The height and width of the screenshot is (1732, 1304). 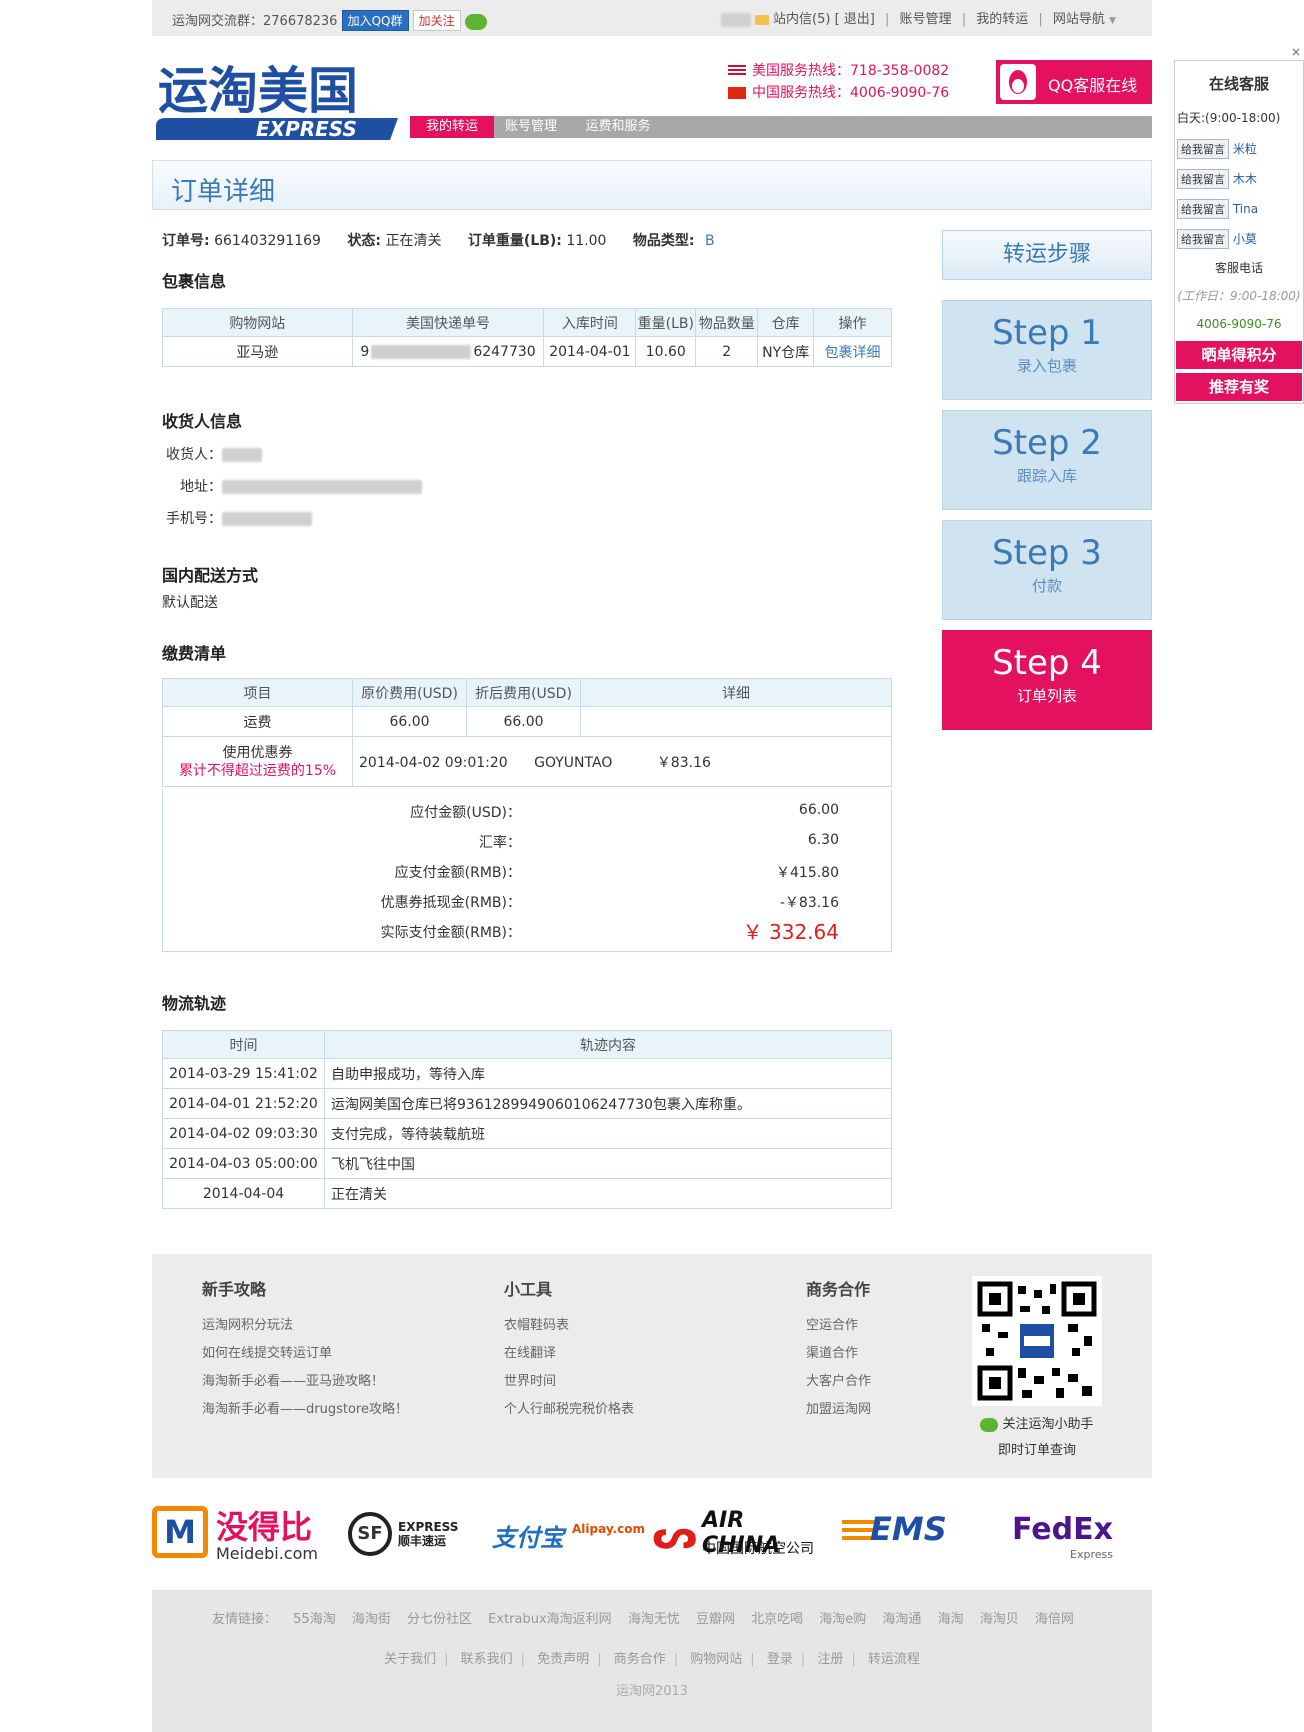 I want to click on col-weight: 重量(LB), so click(x=666, y=322).